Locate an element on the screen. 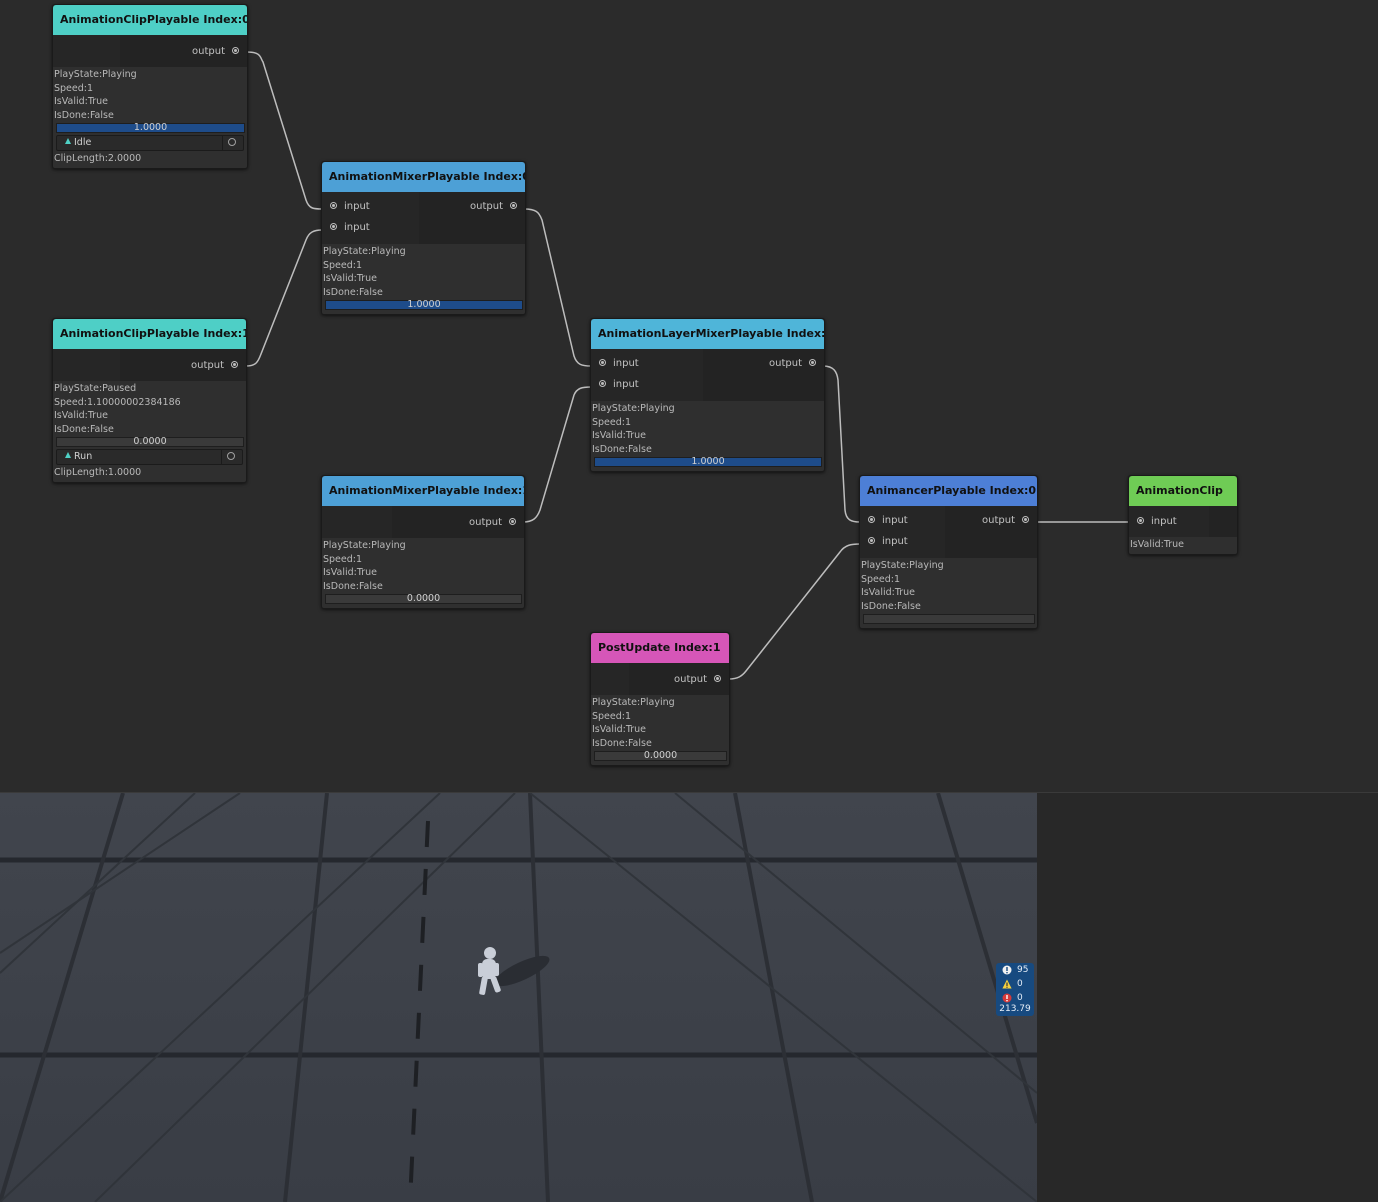  clip-name: Idle is located at coordinates (83, 142).